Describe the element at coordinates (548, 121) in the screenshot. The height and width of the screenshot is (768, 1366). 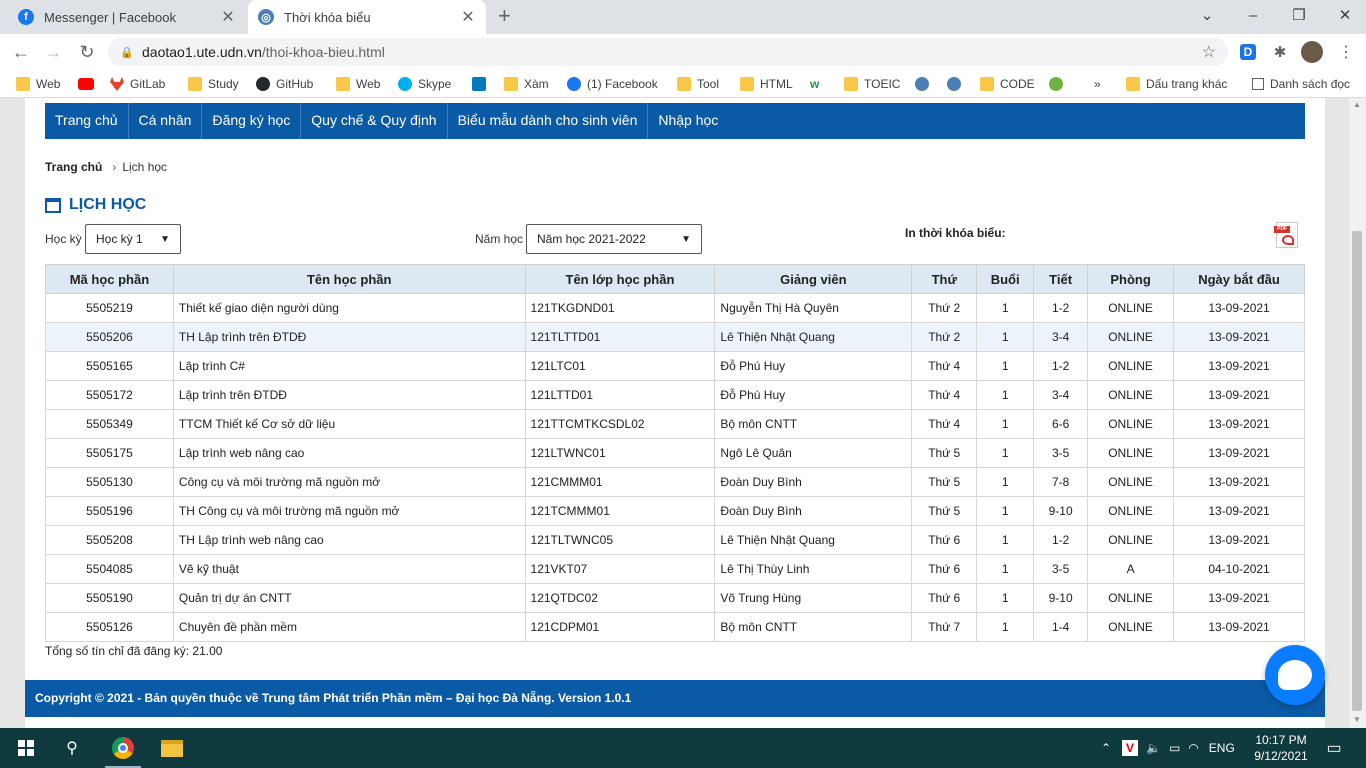
I see `nav-bieu-mau: Biểu mẫu dành cho sinh viên` at that location.